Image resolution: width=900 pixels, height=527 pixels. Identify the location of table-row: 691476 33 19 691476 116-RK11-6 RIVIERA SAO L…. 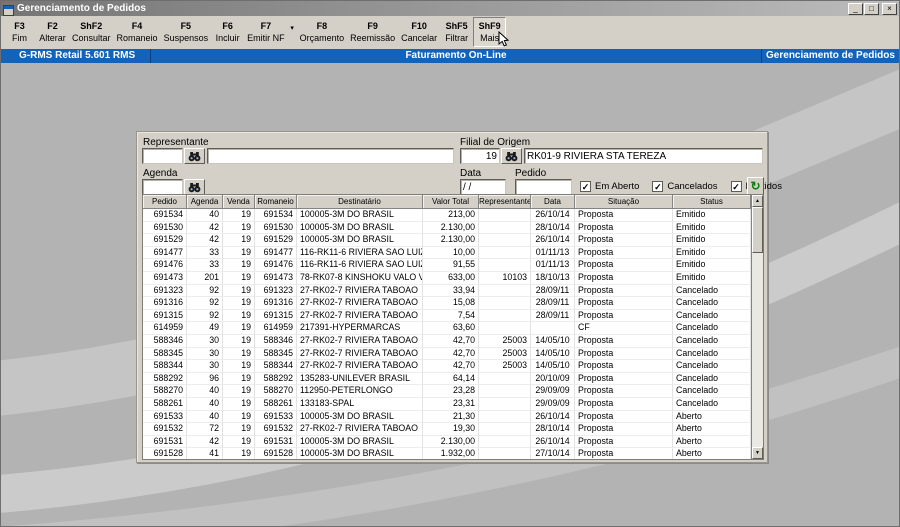
(447, 265).